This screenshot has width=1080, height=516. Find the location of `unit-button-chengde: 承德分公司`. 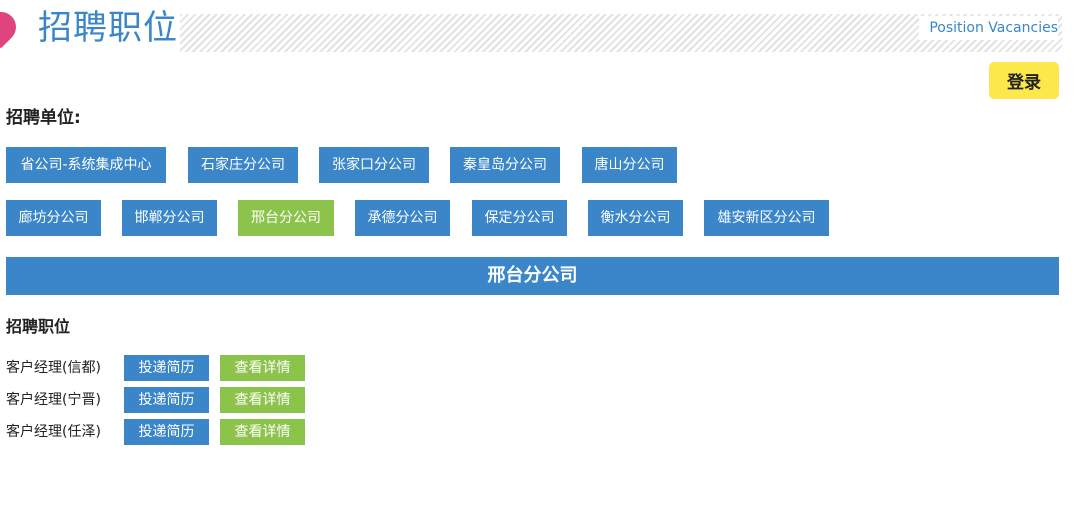

unit-button-chengde: 承德分公司 is located at coordinates (402, 218).